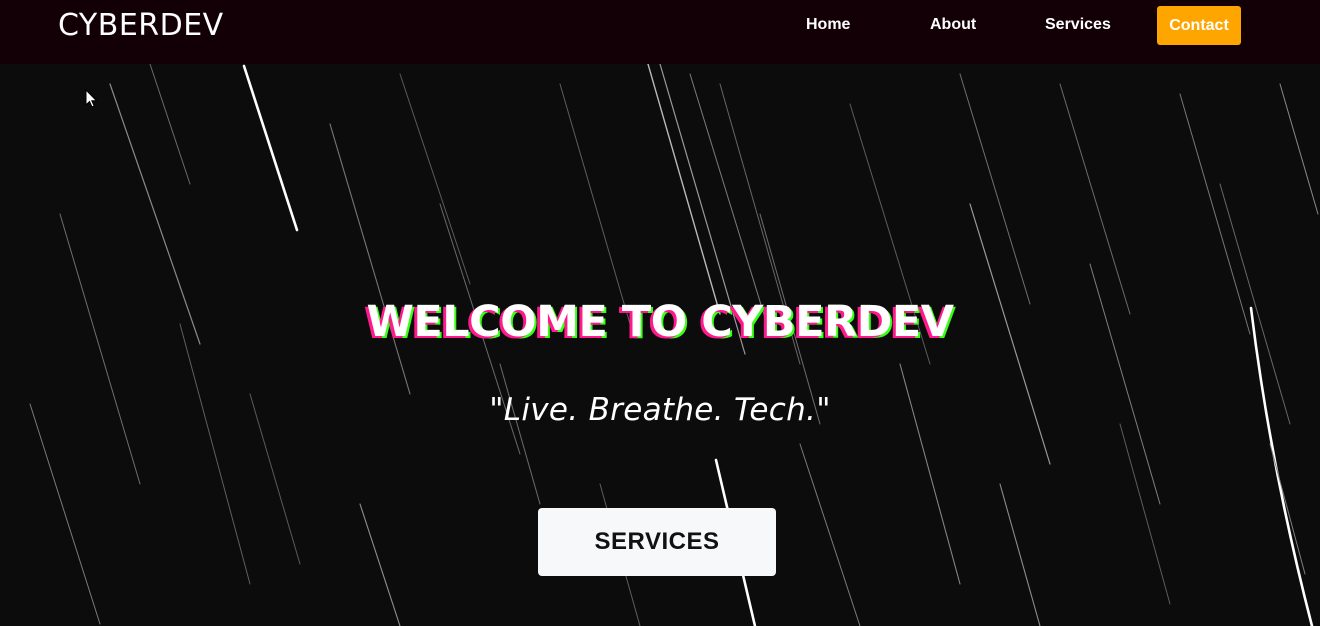  Describe the element at coordinates (660, 410) in the screenshot. I see `hero-tagline: "Live. Breathe. Tech."` at that location.